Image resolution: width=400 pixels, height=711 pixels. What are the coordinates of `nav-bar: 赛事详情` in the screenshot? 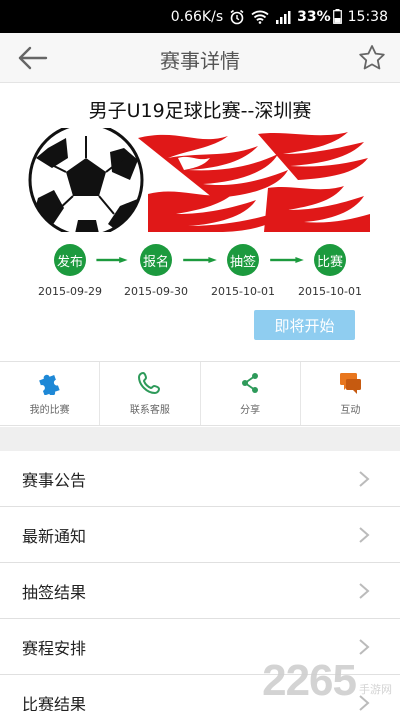 It's located at (200, 58).